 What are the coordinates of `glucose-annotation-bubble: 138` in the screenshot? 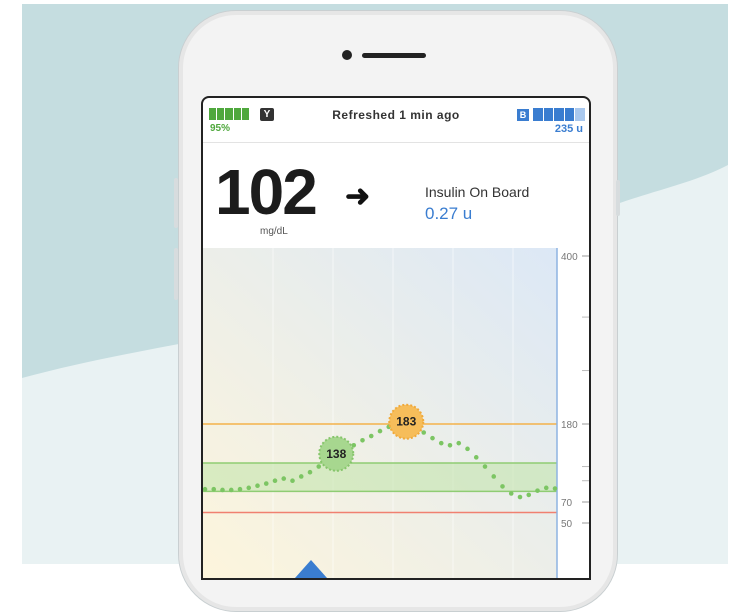 It's located at (336, 453).